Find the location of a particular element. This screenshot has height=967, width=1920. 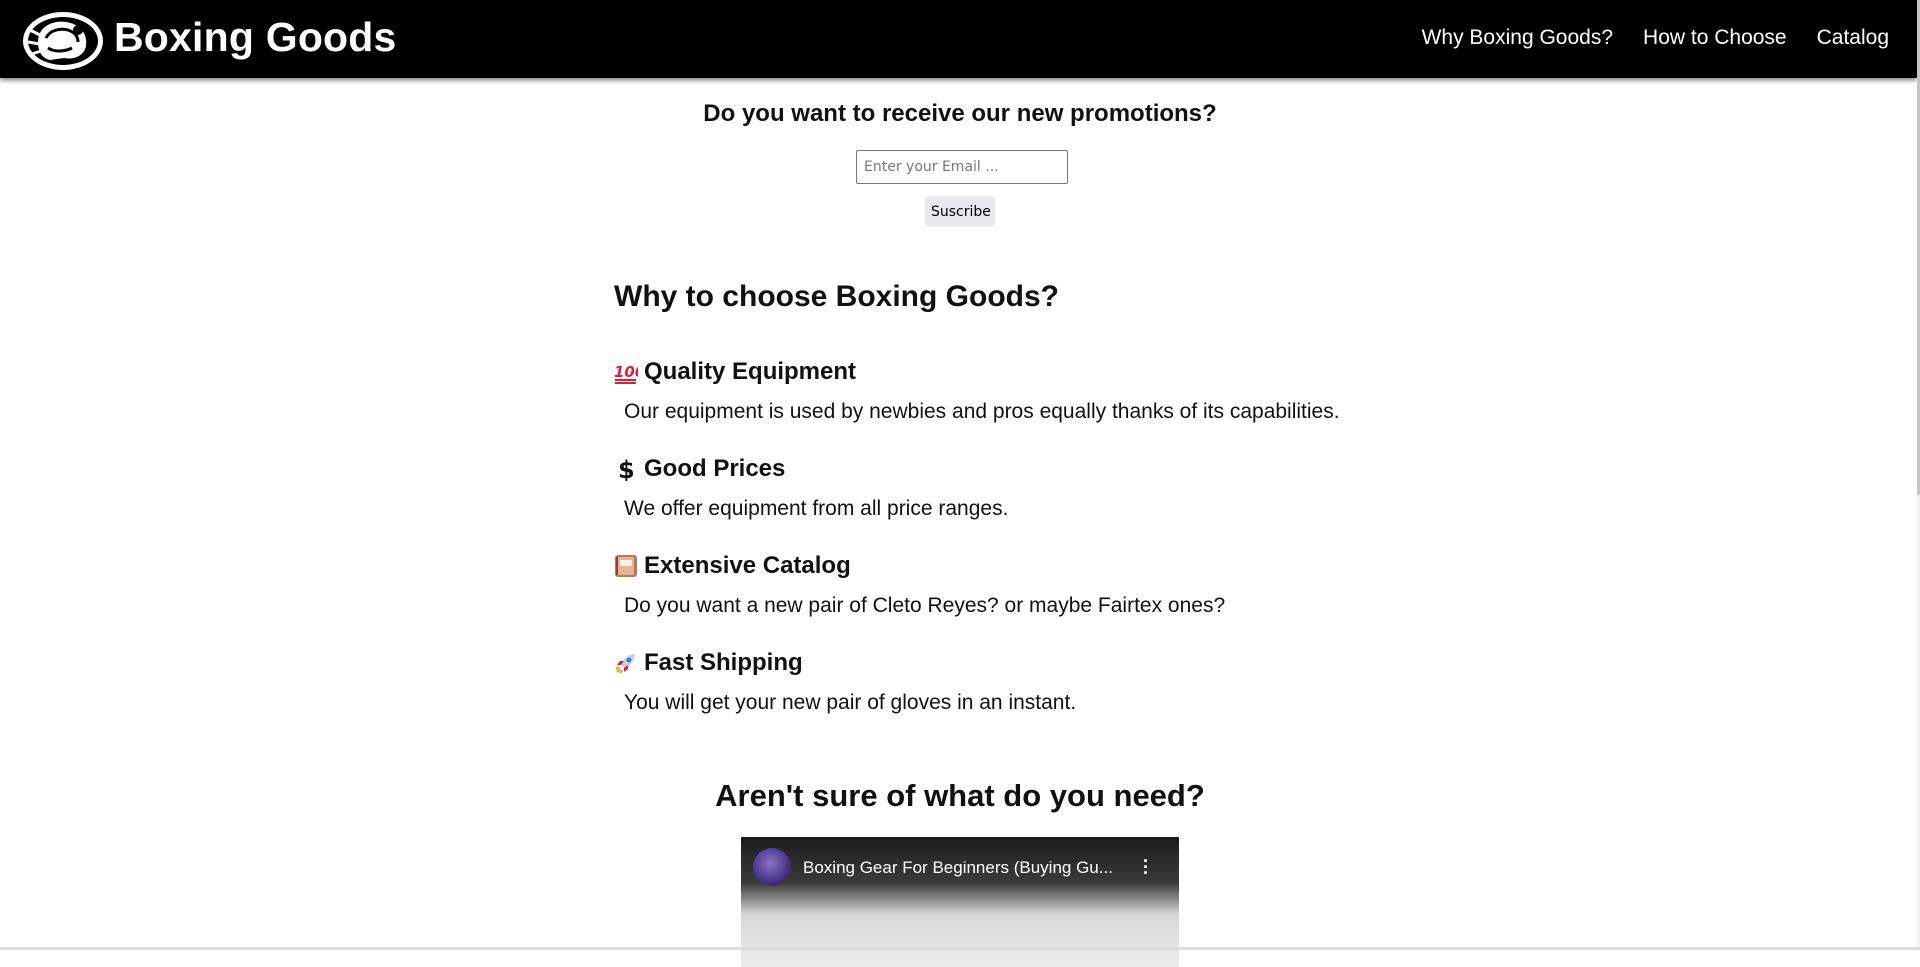

subscribe-button: Suscribe is located at coordinates (960, 211).